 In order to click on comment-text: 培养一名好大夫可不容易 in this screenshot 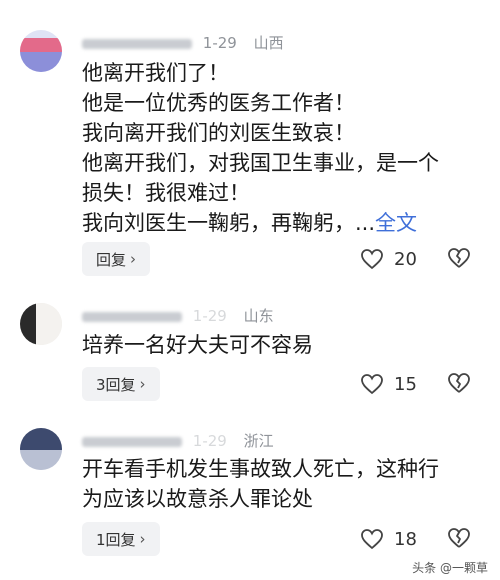, I will do `click(282, 345)`.